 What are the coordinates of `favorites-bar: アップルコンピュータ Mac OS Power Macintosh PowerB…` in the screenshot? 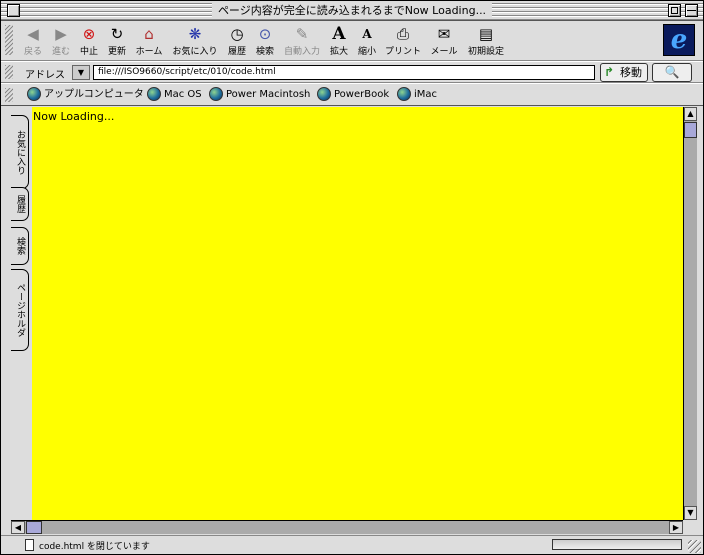 It's located at (352, 95).